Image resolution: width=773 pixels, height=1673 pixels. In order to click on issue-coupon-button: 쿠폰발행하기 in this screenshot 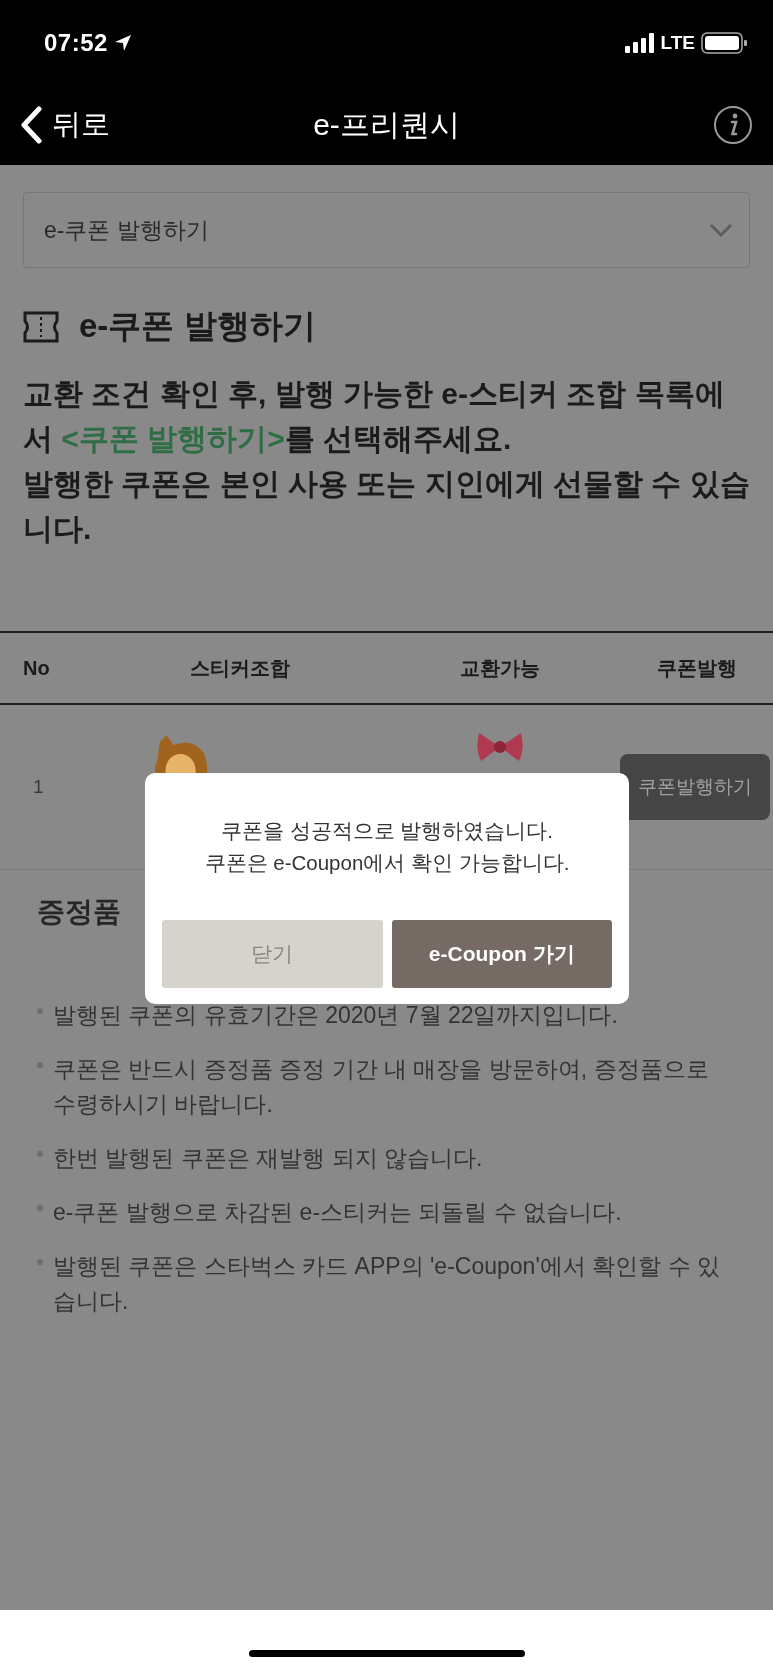, I will do `click(695, 787)`.